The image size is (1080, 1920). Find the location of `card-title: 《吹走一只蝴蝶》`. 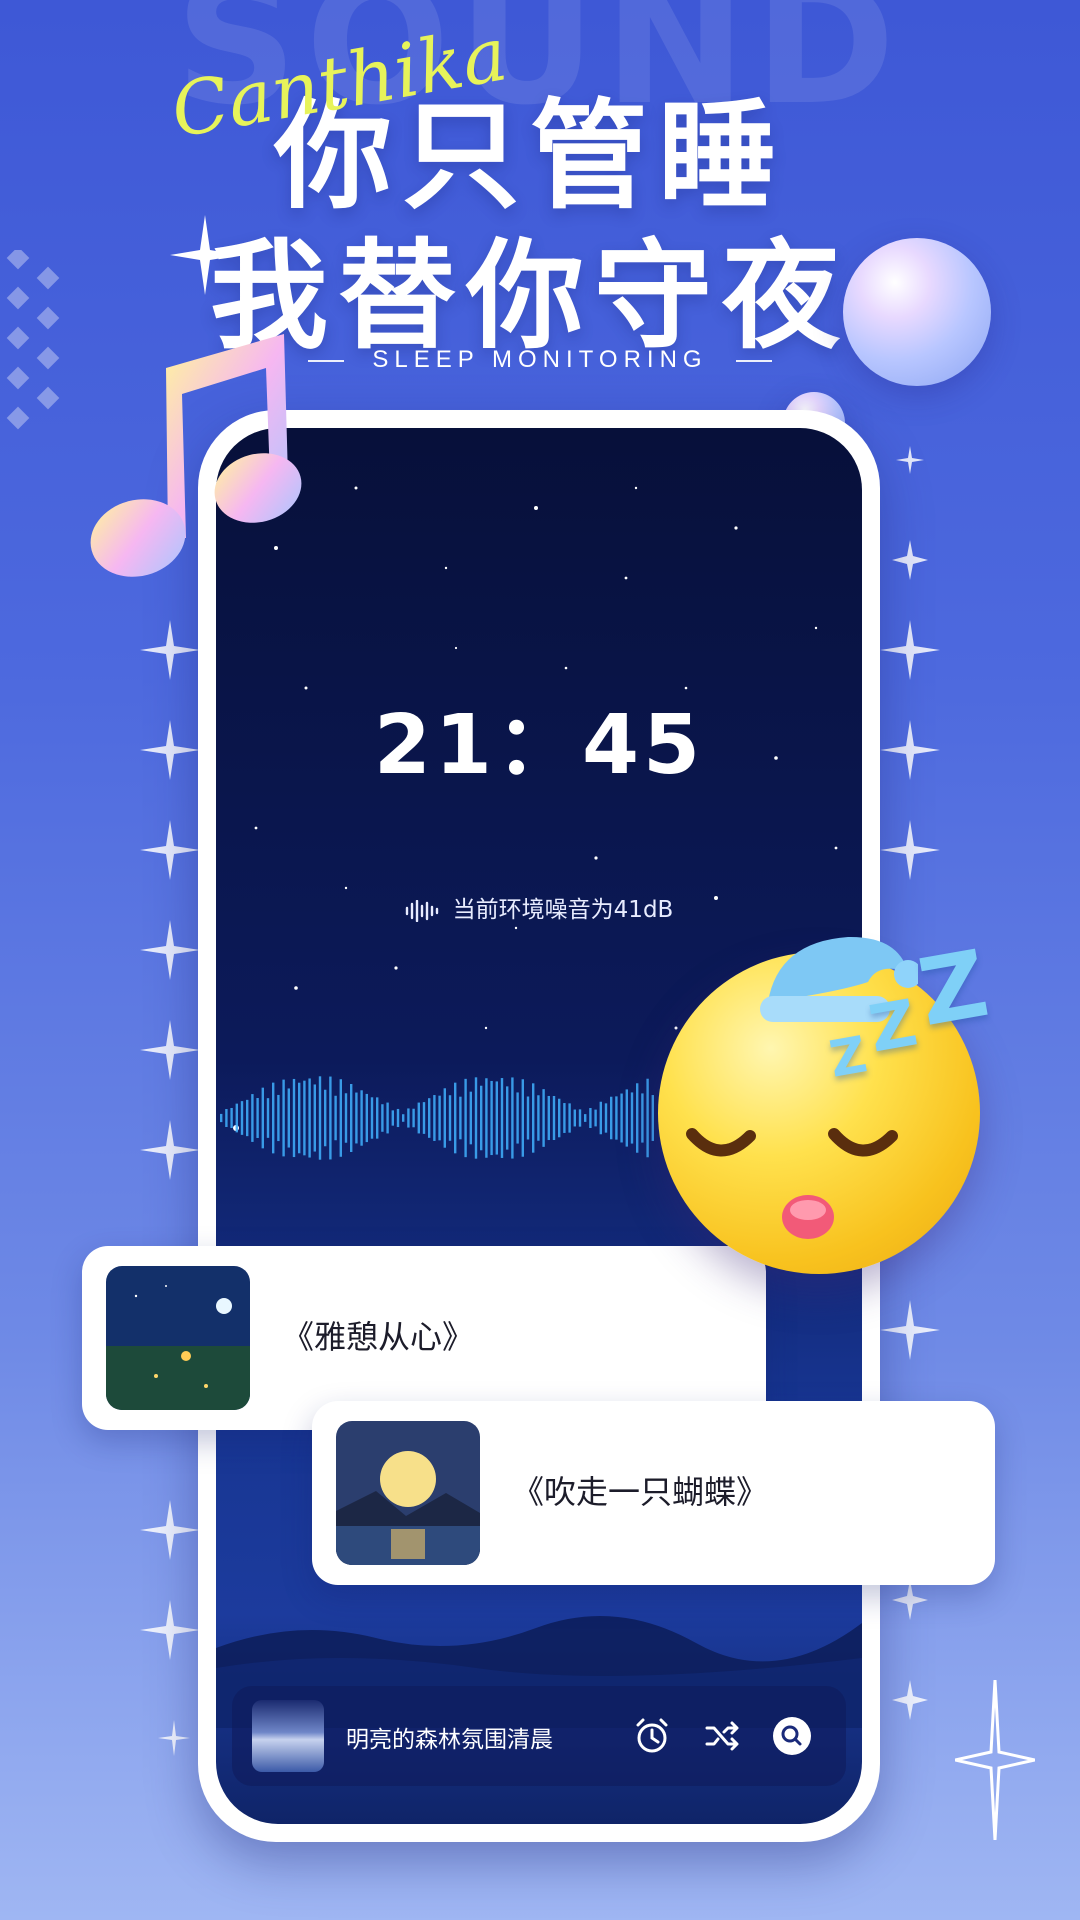

card-title: 《吹走一只蝴蝶》 is located at coordinates (640, 1492).